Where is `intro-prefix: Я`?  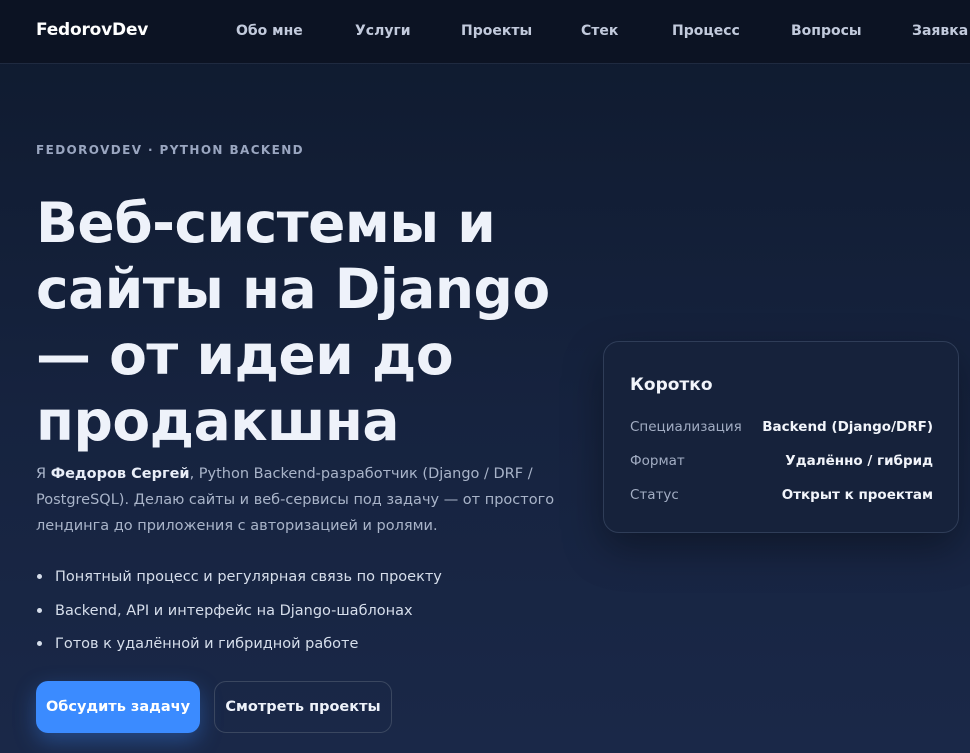
intro-prefix: Я is located at coordinates (43, 474).